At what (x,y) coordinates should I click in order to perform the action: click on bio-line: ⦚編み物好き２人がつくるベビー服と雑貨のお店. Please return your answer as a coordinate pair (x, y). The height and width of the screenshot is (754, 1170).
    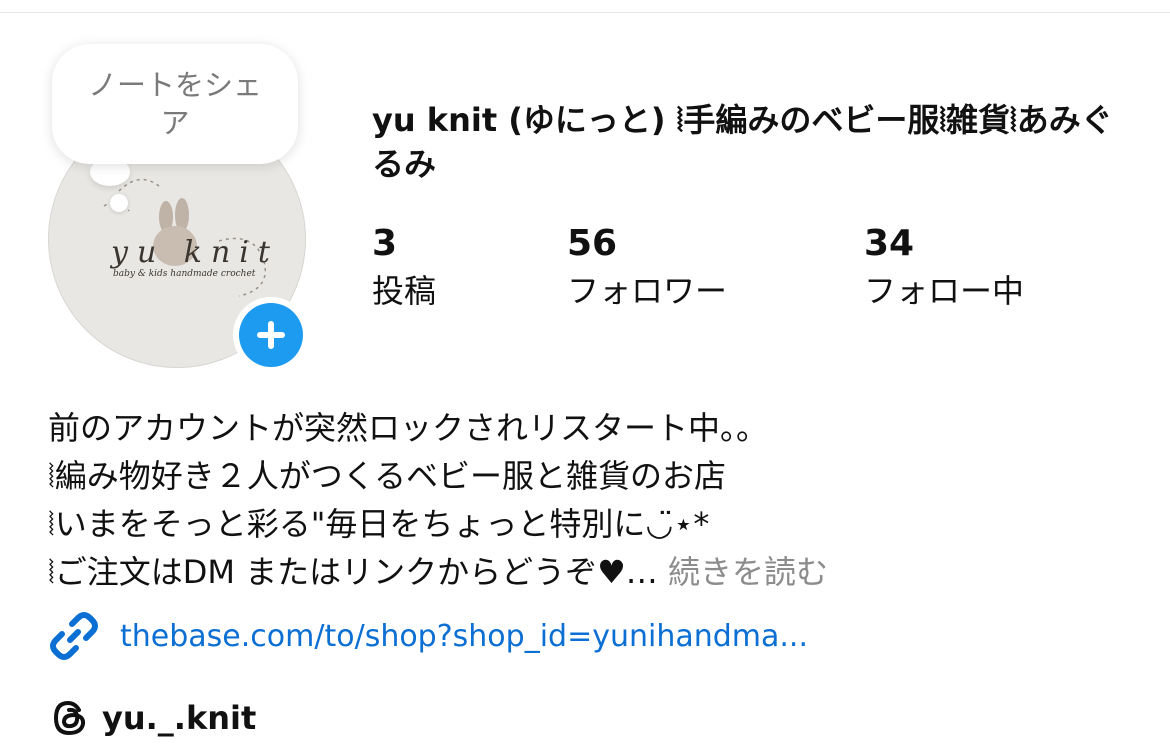
    Looking at the image, I should click on (387, 476).